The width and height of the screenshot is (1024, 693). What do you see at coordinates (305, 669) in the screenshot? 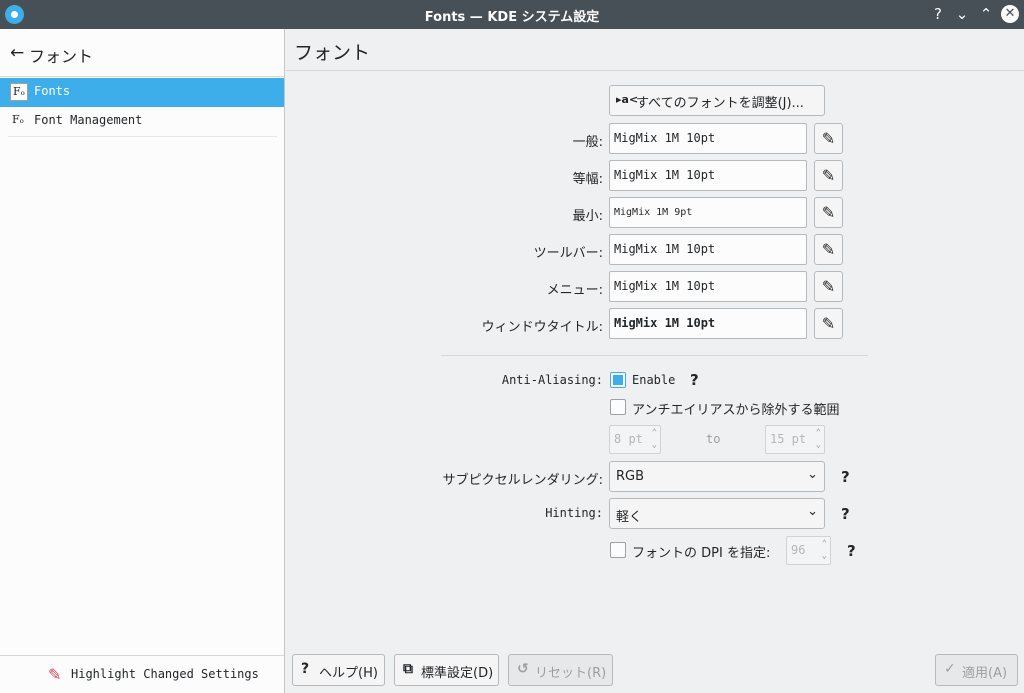
I see `question-icon: ?` at bounding box center [305, 669].